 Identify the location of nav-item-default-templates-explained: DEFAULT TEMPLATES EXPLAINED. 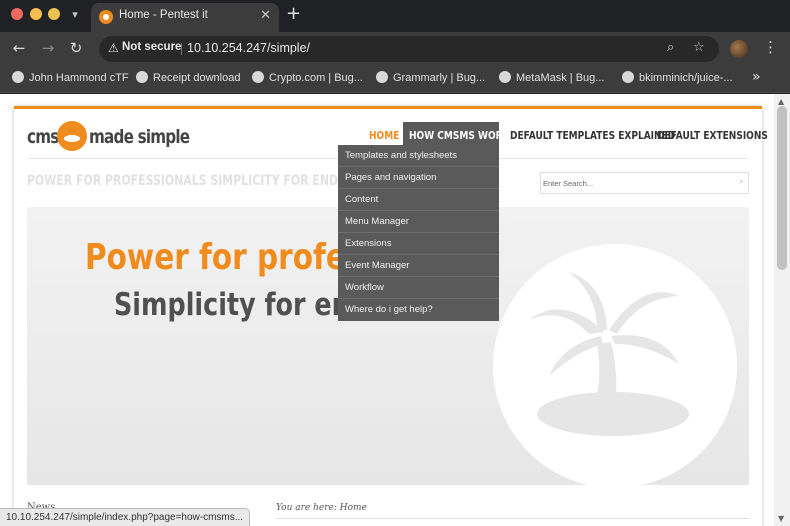
(592, 136).